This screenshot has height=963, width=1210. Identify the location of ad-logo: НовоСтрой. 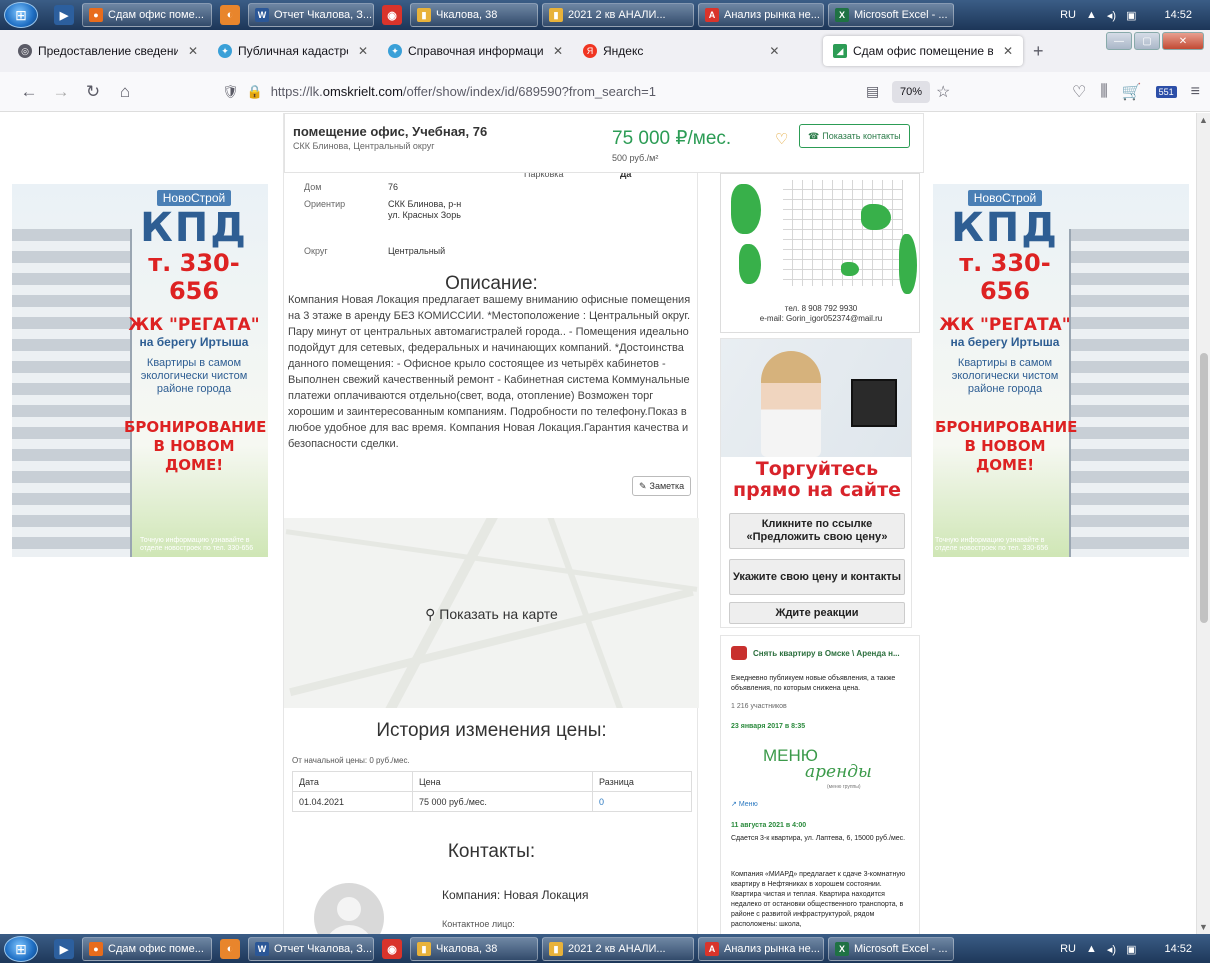
(194, 198).